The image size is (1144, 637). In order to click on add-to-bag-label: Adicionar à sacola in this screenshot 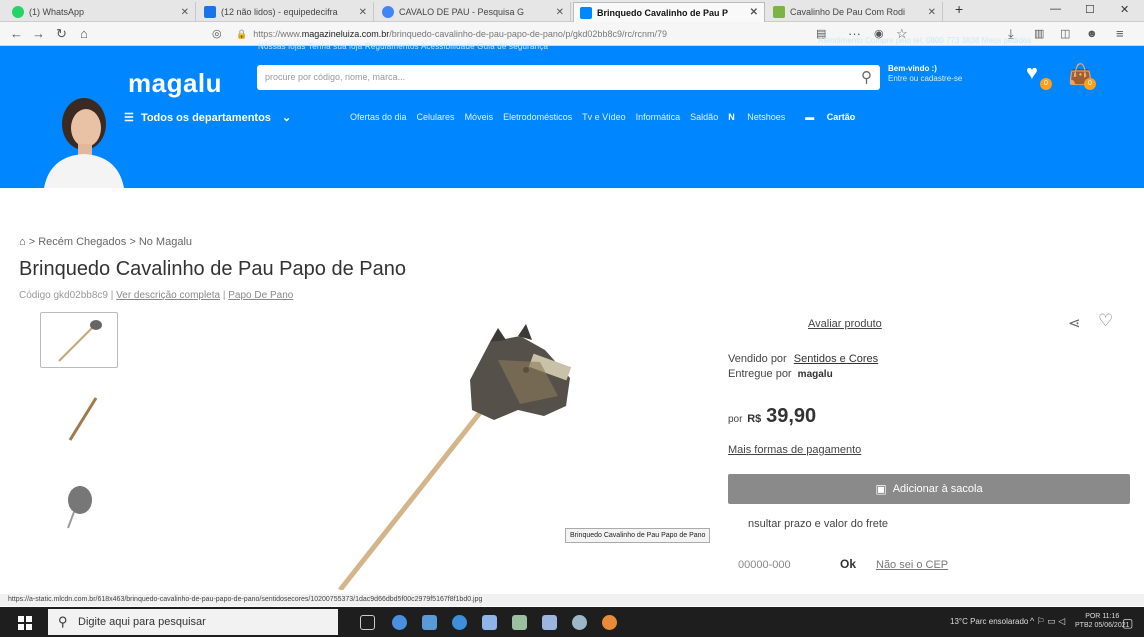, I will do `click(937, 489)`.